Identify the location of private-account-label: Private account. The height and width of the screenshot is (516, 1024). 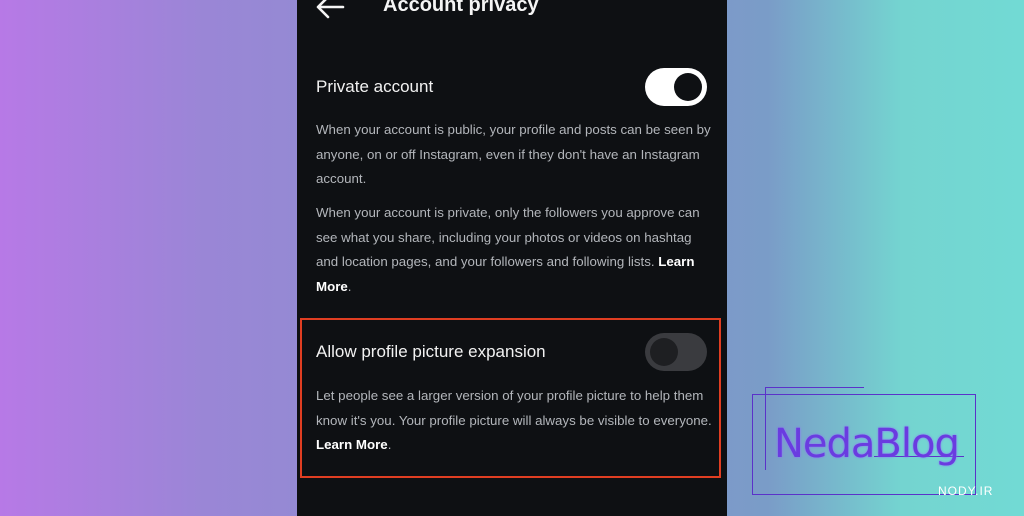
(375, 86).